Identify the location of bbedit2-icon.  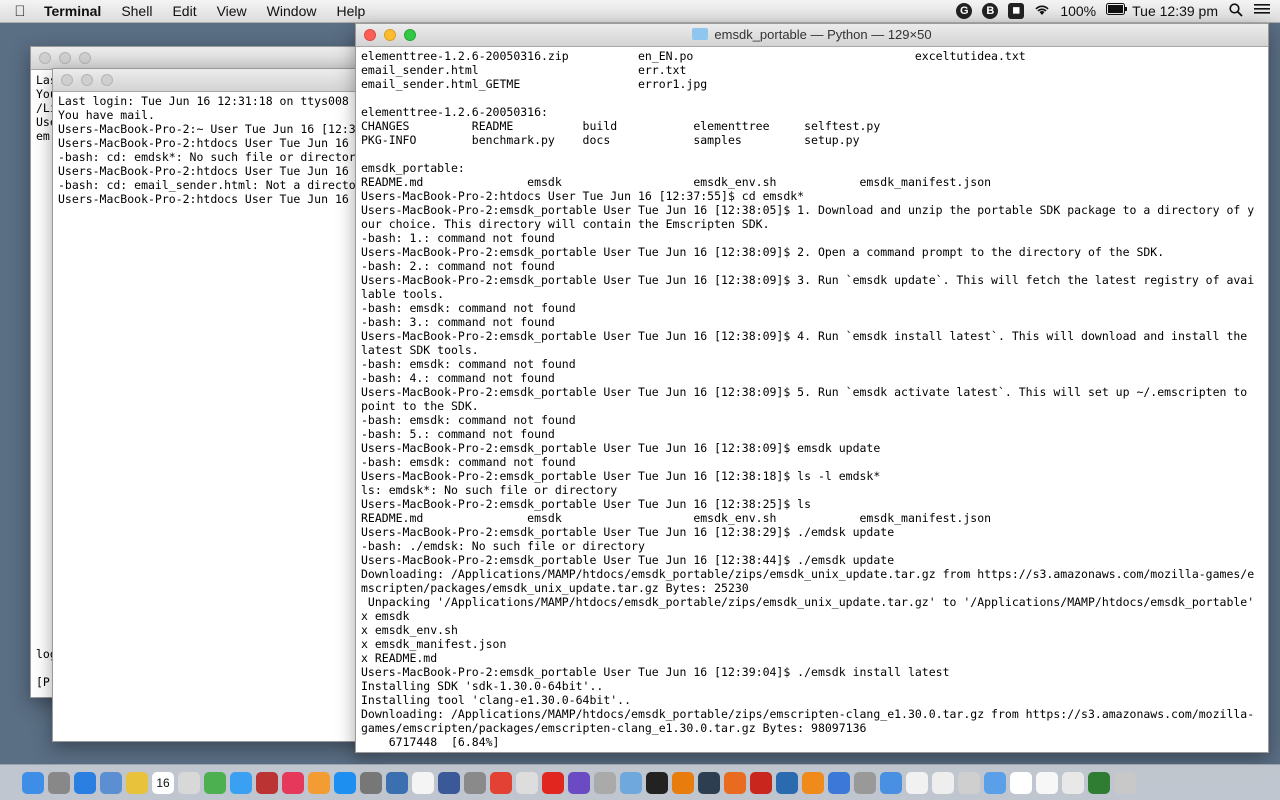
(709, 782).